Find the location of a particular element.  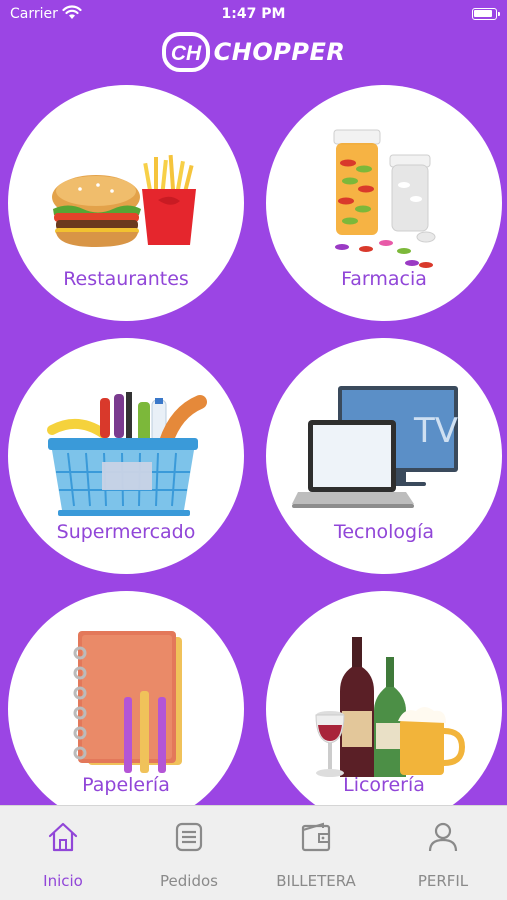

tab-billetera: BILLETERA is located at coordinates (316, 853).